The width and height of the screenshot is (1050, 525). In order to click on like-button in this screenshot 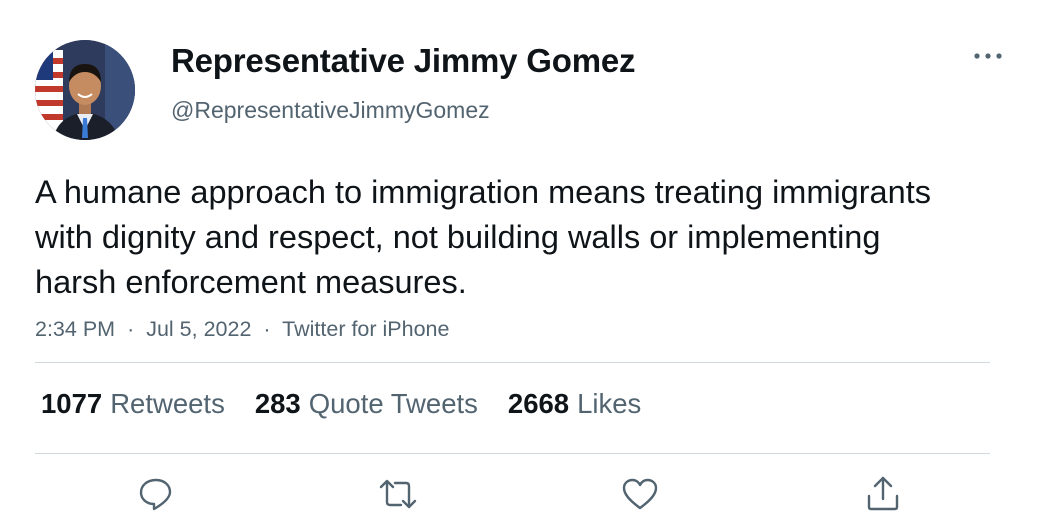, I will do `click(640, 494)`.